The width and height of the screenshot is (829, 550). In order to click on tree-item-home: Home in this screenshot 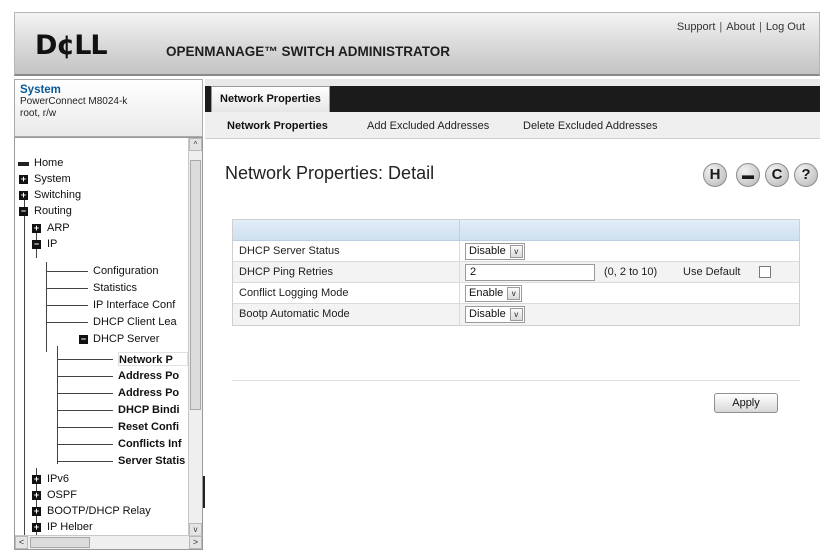, I will do `click(48, 163)`.